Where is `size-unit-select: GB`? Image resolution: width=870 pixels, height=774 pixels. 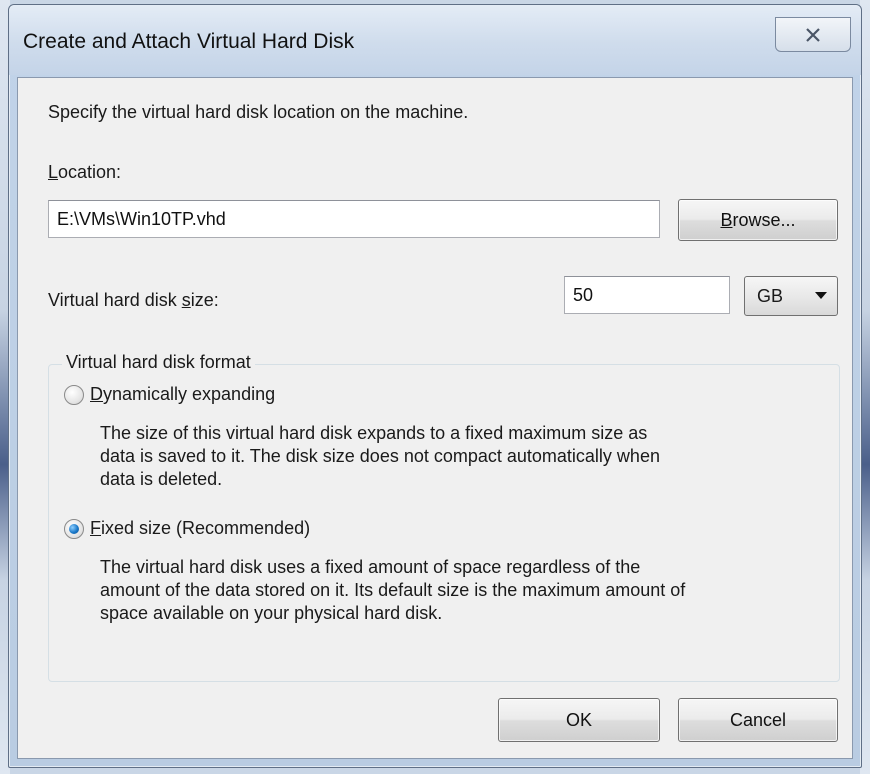
size-unit-select: GB is located at coordinates (791, 296).